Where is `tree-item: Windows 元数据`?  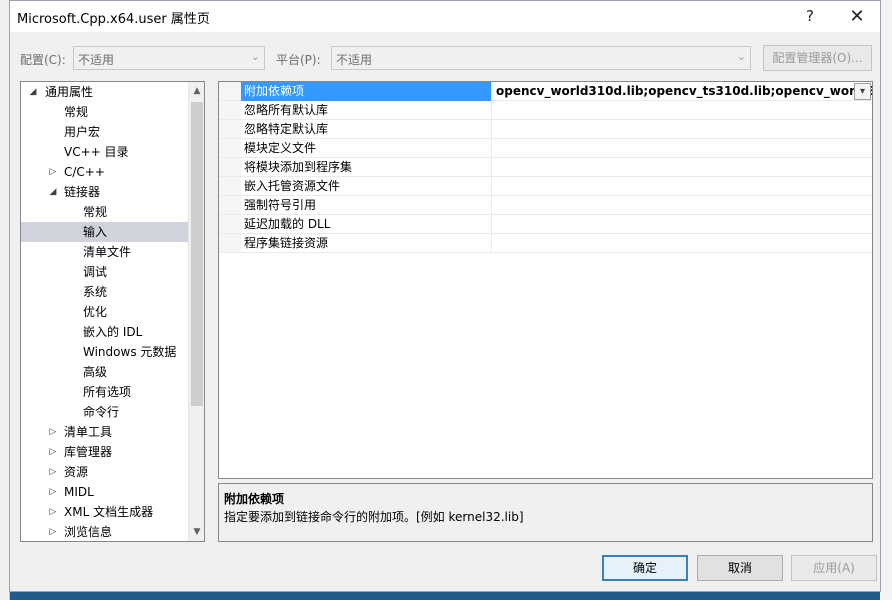
tree-item: Windows 元数据 is located at coordinates (105, 352).